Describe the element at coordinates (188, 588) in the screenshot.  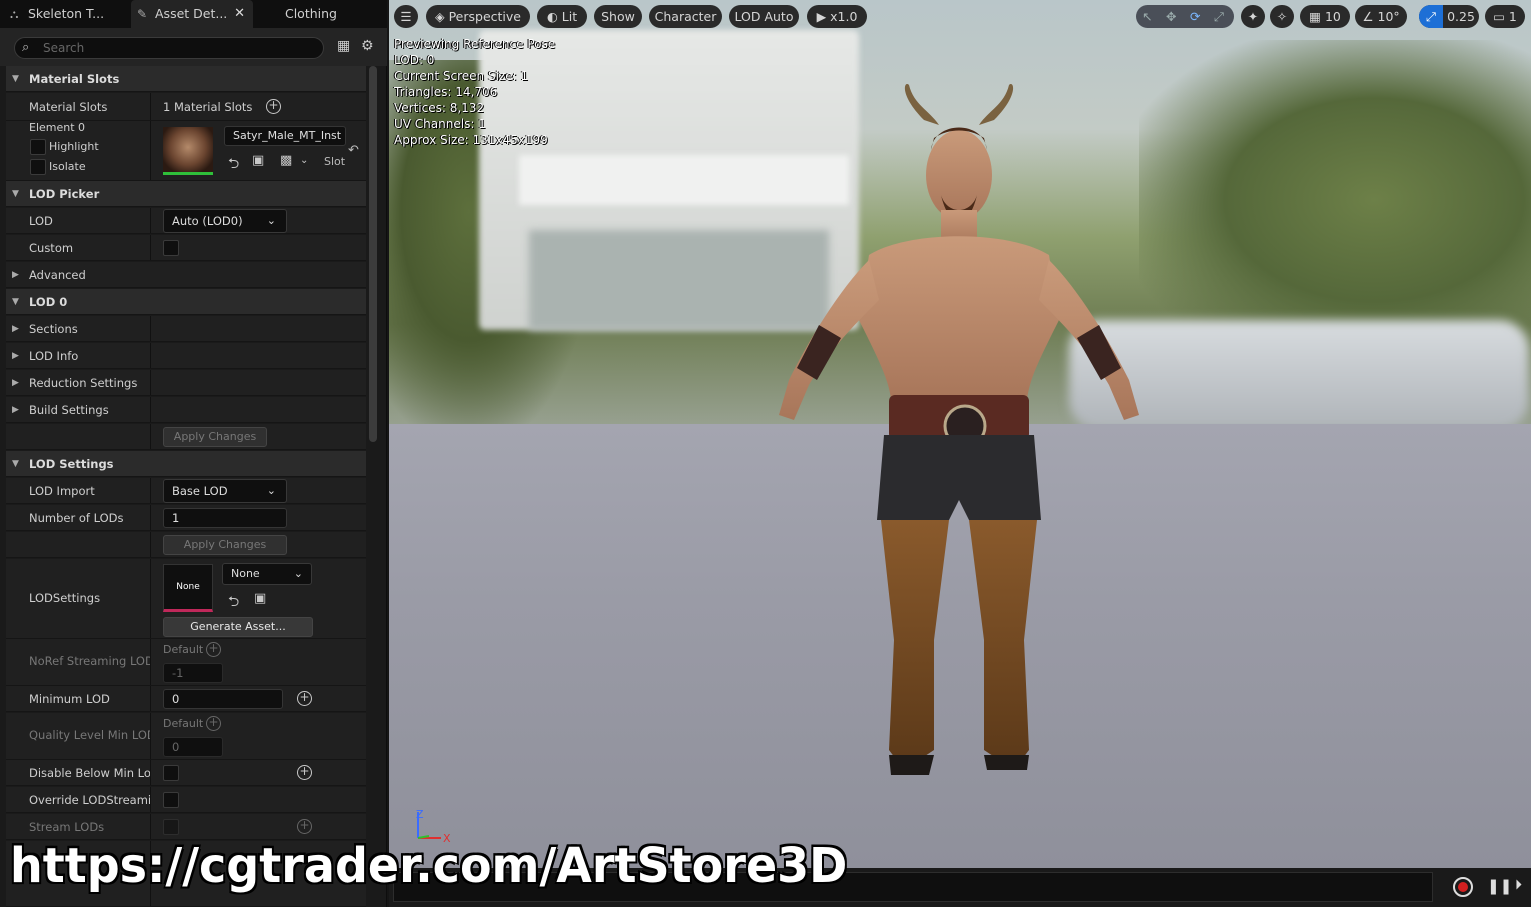
I see `lodsettings-thumbnail: None` at that location.